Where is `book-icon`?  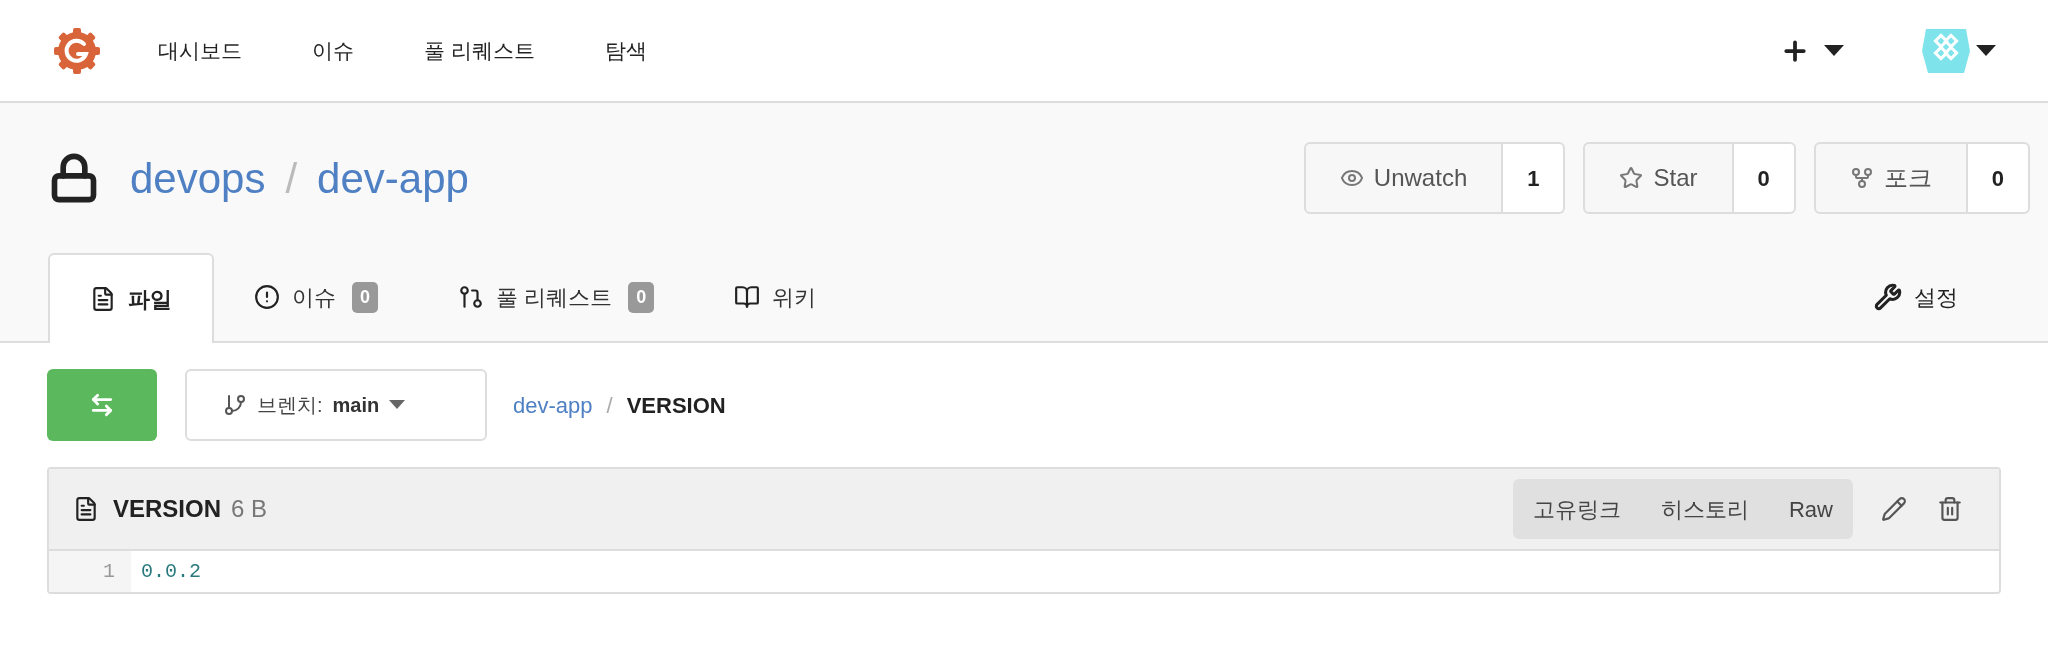 book-icon is located at coordinates (747, 297).